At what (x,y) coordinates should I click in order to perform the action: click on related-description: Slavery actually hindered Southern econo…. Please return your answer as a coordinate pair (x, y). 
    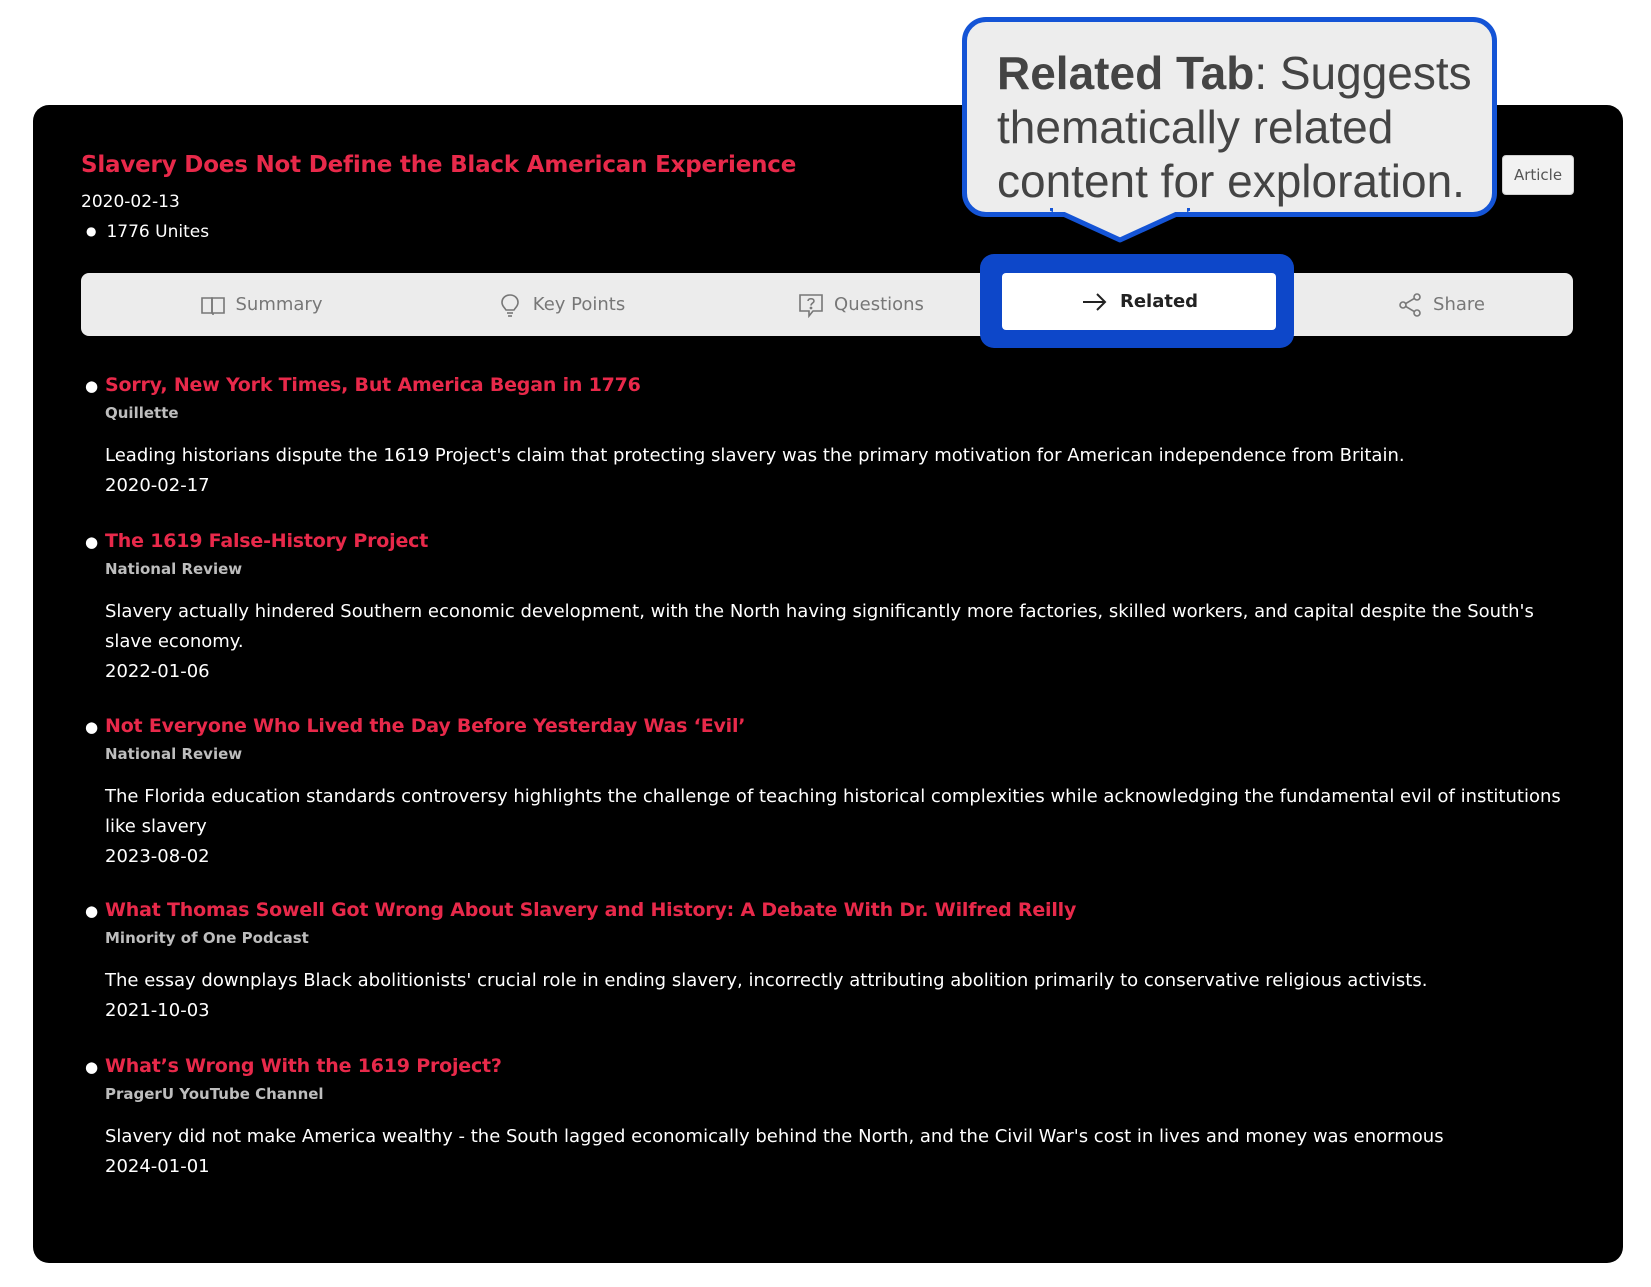
    Looking at the image, I should click on (819, 626).